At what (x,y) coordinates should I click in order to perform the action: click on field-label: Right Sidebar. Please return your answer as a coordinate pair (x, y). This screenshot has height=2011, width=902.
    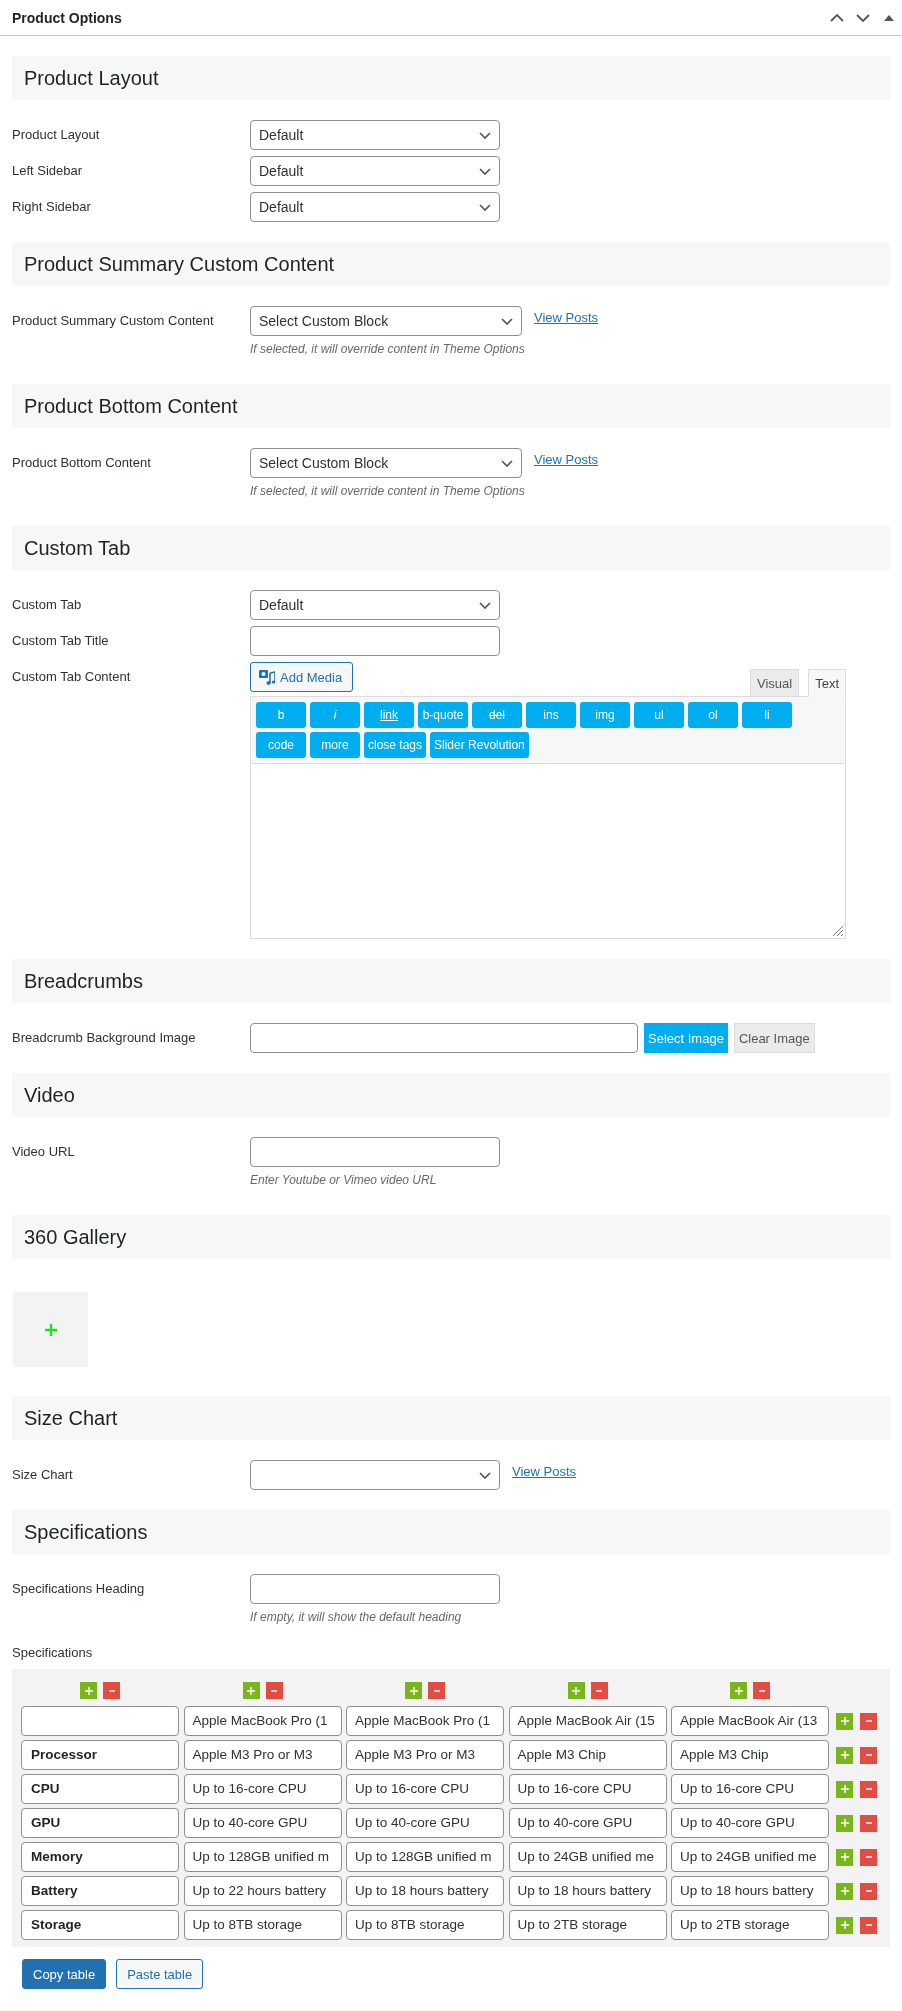
    Looking at the image, I should click on (52, 207).